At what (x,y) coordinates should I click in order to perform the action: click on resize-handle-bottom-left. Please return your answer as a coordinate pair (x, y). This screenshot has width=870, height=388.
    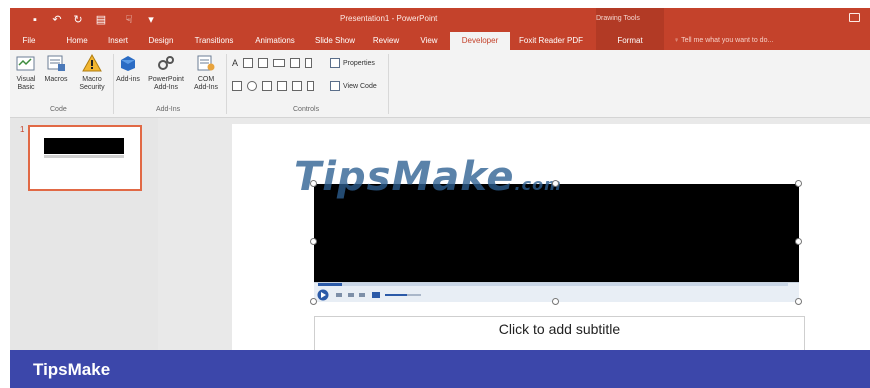
    Looking at the image, I should click on (313, 301).